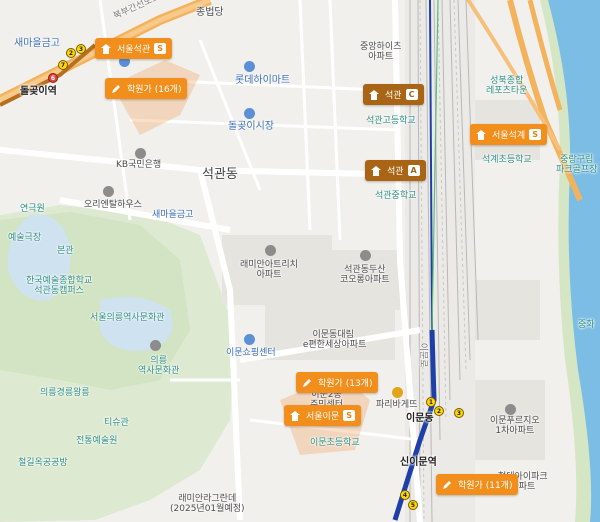 The width and height of the screenshot is (600, 522). Describe the element at coordinates (63, 65) in the screenshot. I see `line-badge-7: 7` at that location.